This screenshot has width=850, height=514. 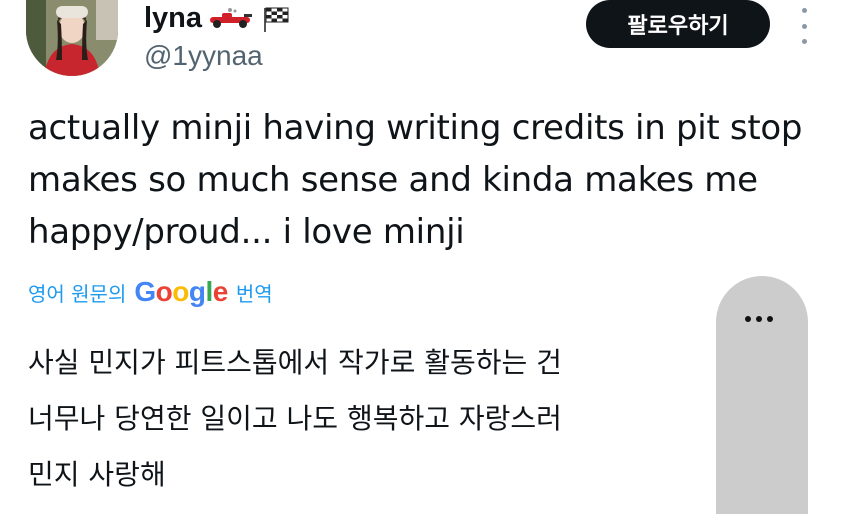 I want to click on user-handle: @1yynaa, so click(x=203, y=56).